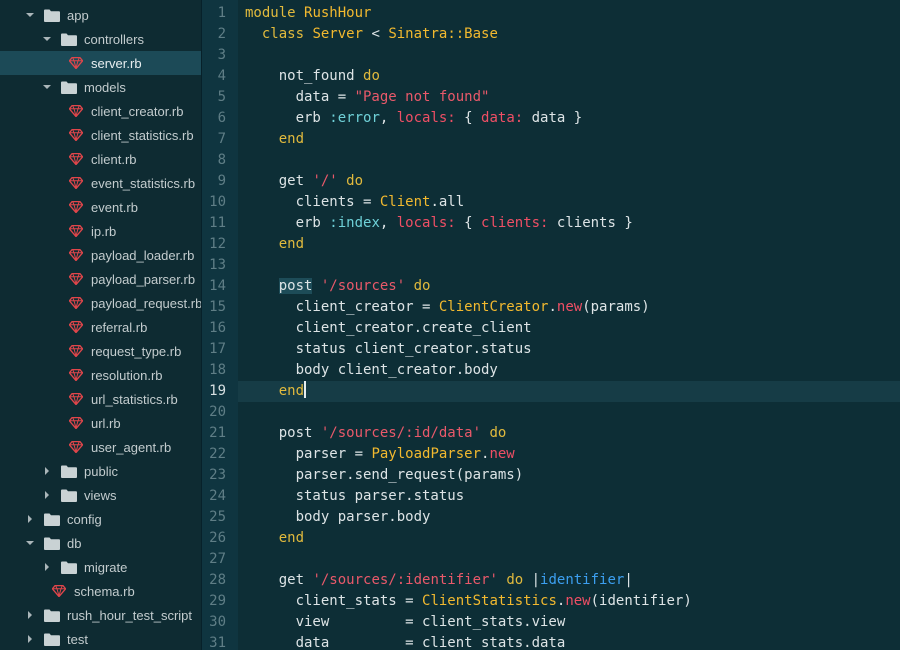  Describe the element at coordinates (137, 111) in the screenshot. I see `tree-row-label: client_creator.rb` at that location.